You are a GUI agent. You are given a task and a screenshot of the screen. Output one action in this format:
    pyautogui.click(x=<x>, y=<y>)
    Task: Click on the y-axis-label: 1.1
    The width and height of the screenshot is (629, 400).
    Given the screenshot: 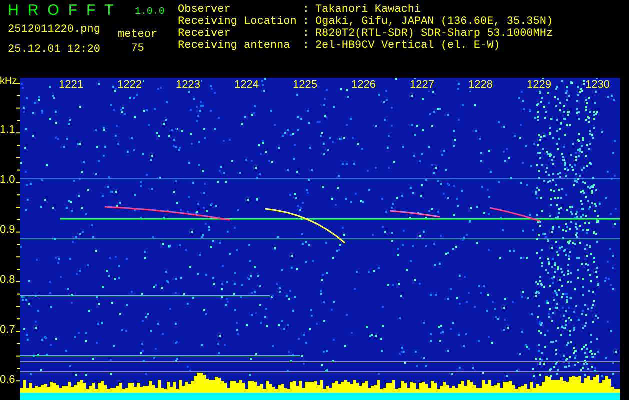 What is the action you would take?
    pyautogui.click(x=8, y=130)
    